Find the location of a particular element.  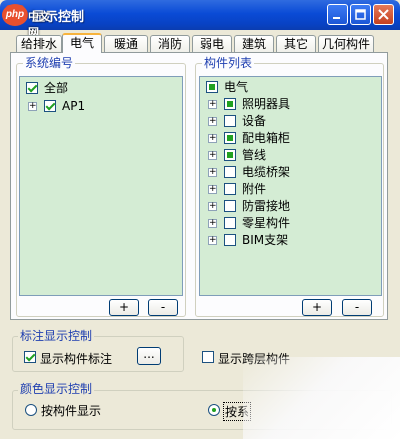

title-bar: 显示控制 php 中文网 is located at coordinates (200, 19).